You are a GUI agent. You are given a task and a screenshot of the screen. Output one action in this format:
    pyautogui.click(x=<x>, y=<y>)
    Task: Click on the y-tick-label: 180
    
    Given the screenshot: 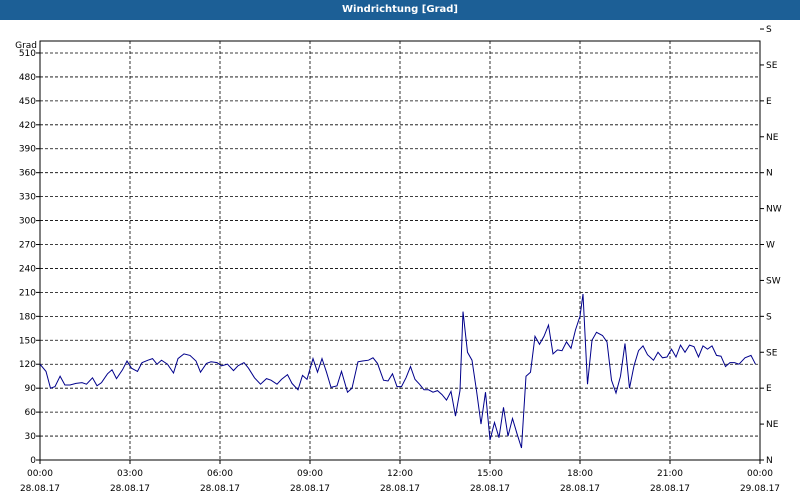 What is the action you would take?
    pyautogui.click(x=27, y=317)
    